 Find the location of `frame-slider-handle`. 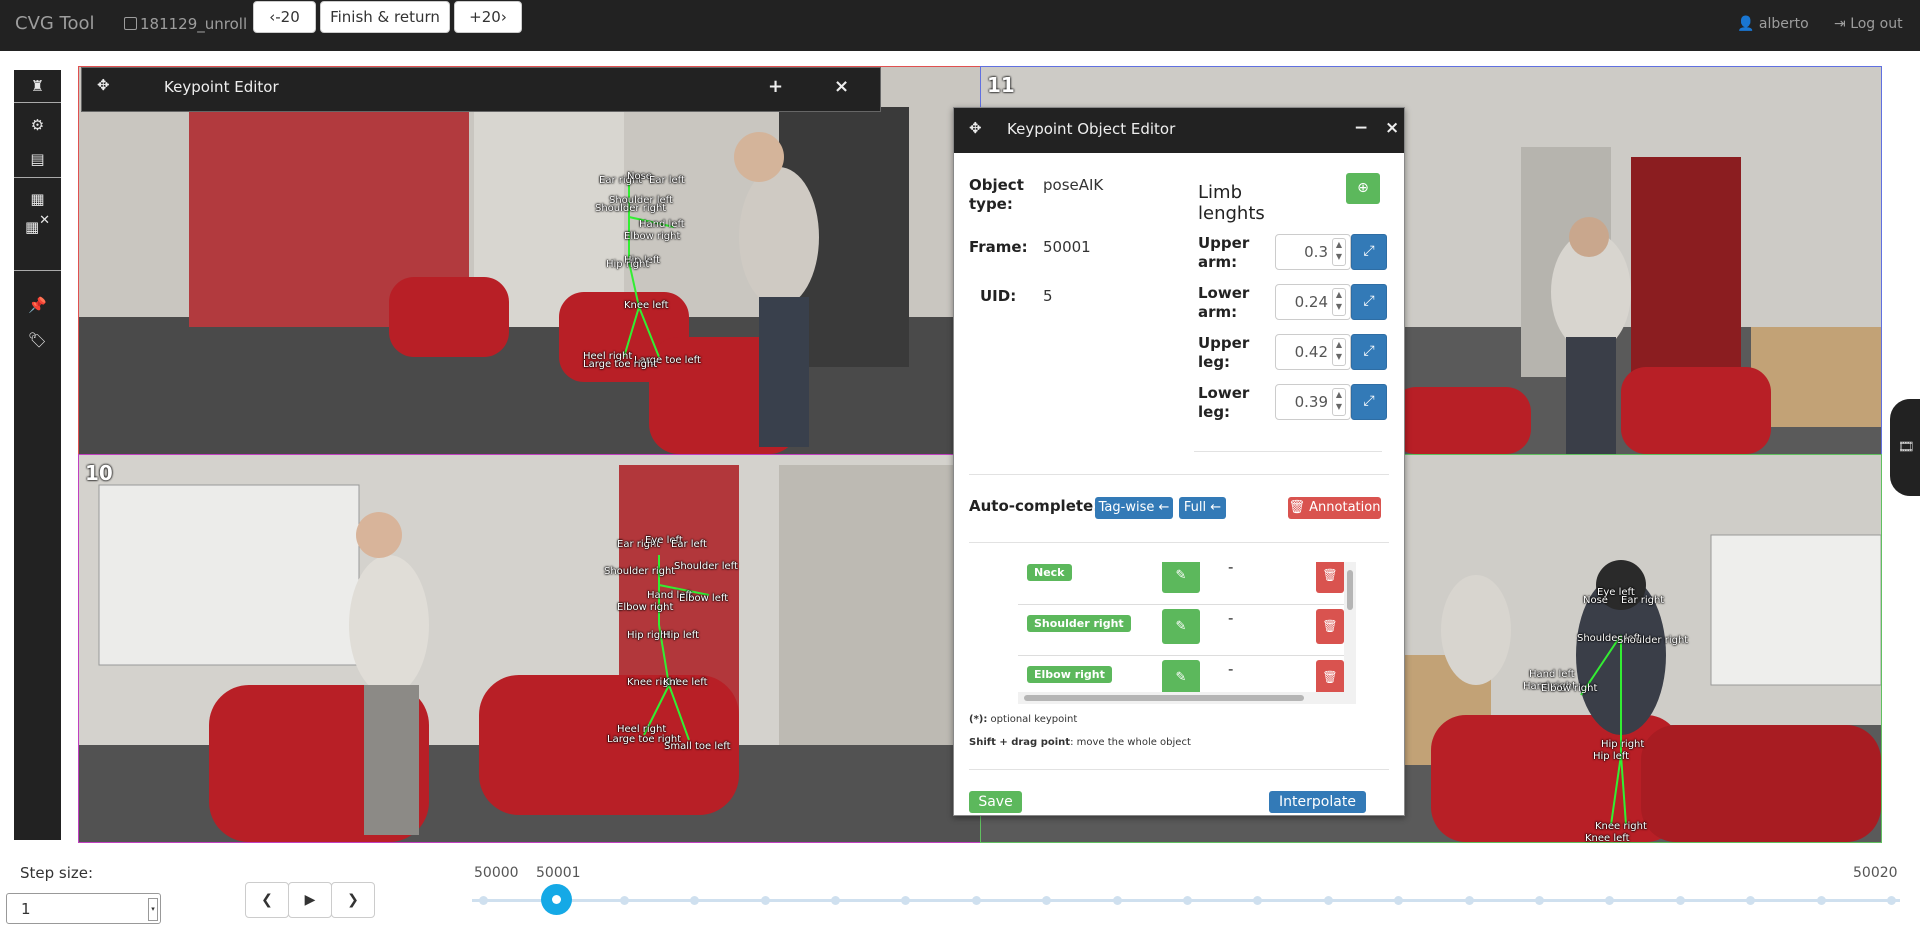

frame-slider-handle is located at coordinates (556, 899).